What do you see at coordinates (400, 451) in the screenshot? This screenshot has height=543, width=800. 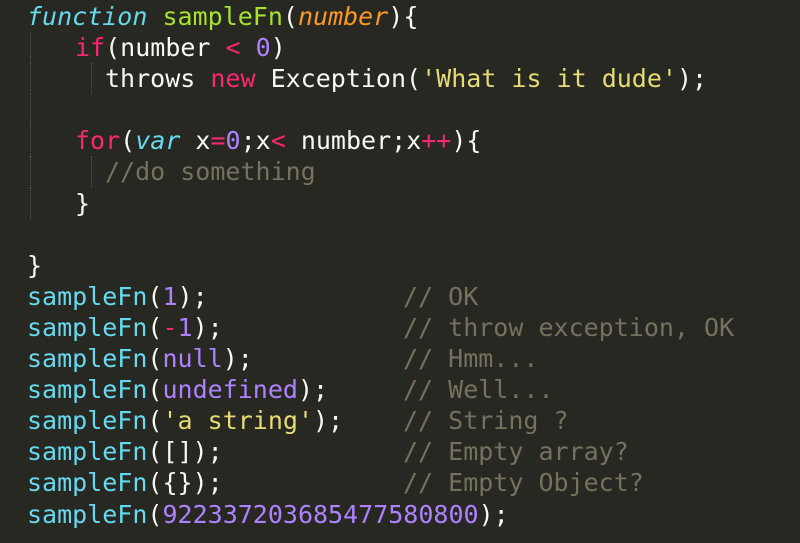 I see `call-line: sampleFn([]); // Empty array?` at bounding box center [400, 451].